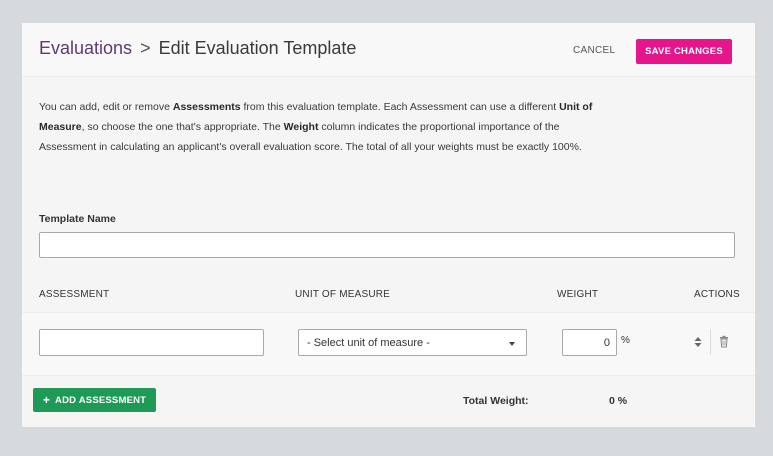  What do you see at coordinates (301, 127) in the screenshot?
I see `instructions-bold-weight: Weight` at bounding box center [301, 127].